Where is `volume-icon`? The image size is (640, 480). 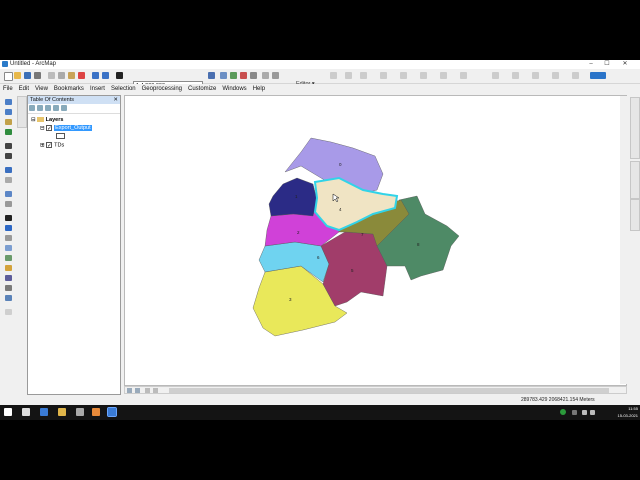 volume-icon is located at coordinates (592, 412).